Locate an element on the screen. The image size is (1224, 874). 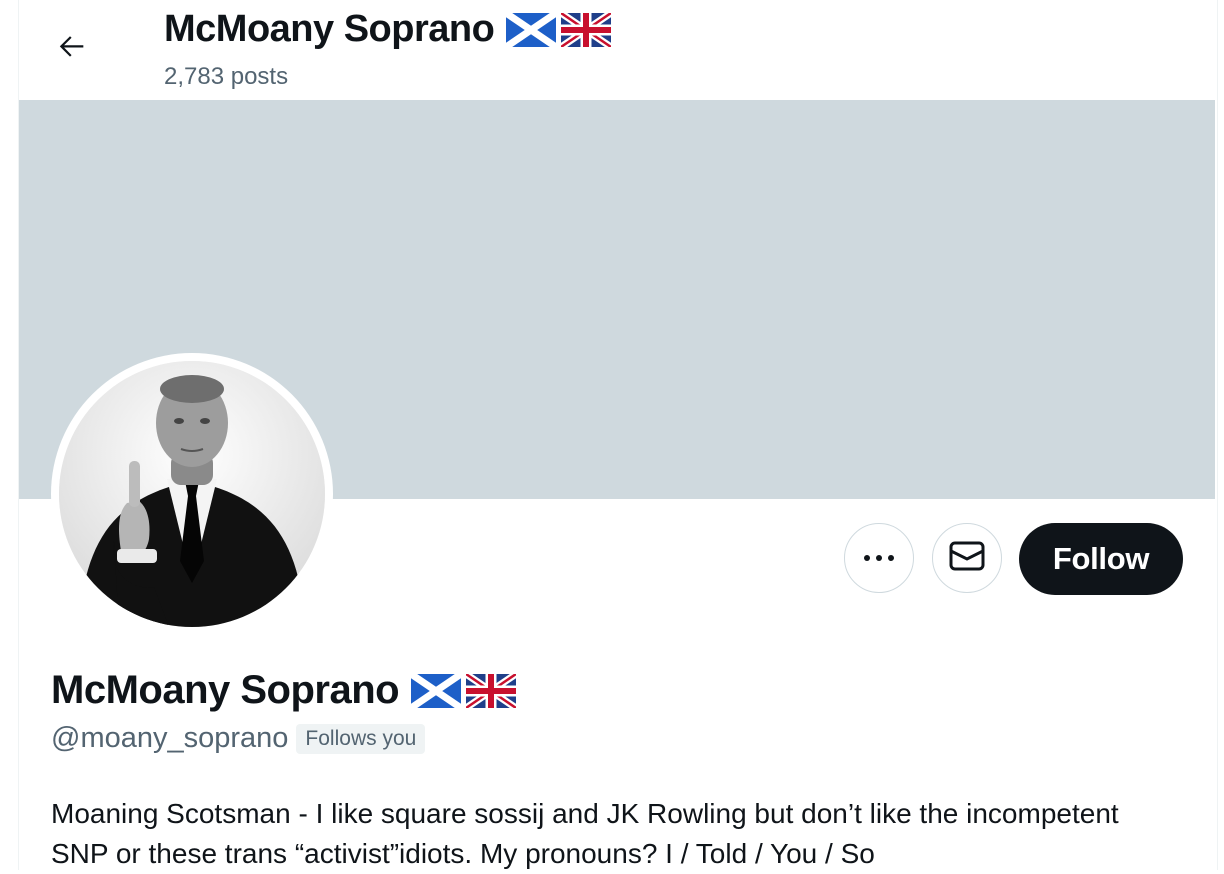
topbar-title: McMoany Soprano is located at coordinates (388, 29).